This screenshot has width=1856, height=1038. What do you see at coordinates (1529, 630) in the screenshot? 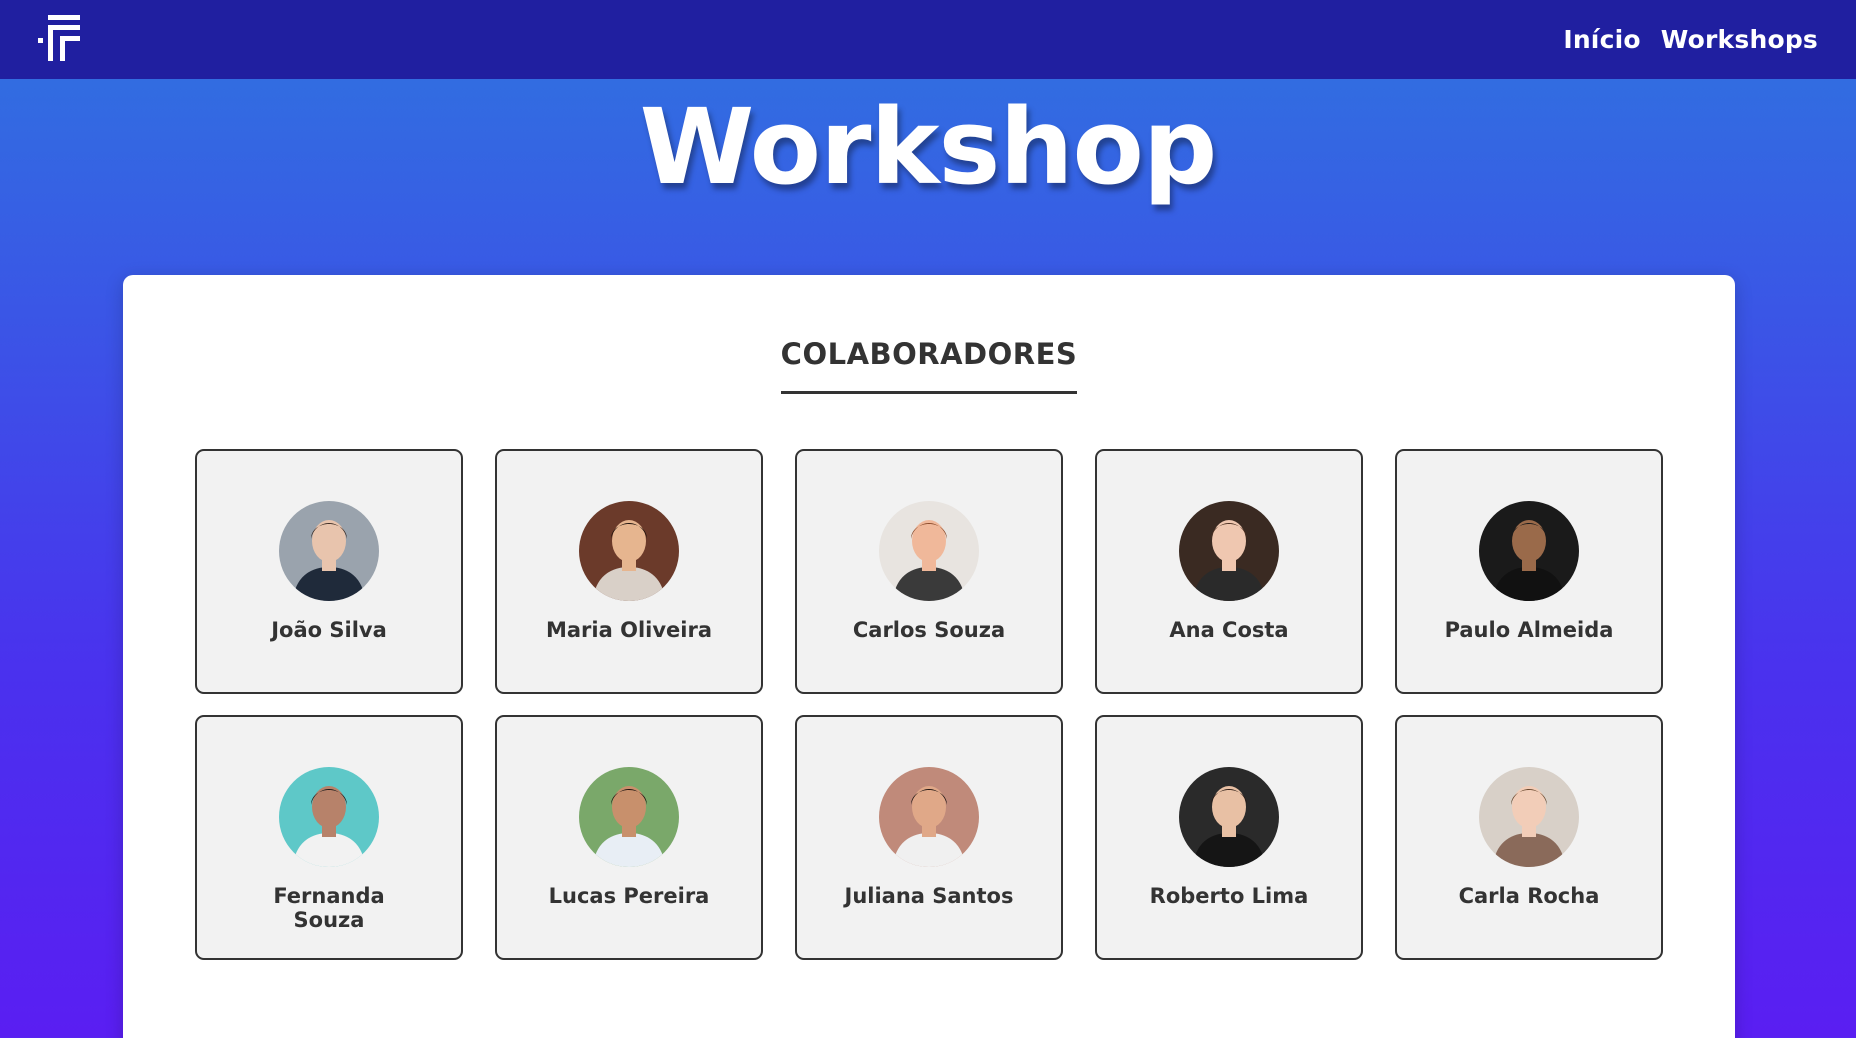
I see `collaborator-name: Paulo Almeida` at bounding box center [1529, 630].